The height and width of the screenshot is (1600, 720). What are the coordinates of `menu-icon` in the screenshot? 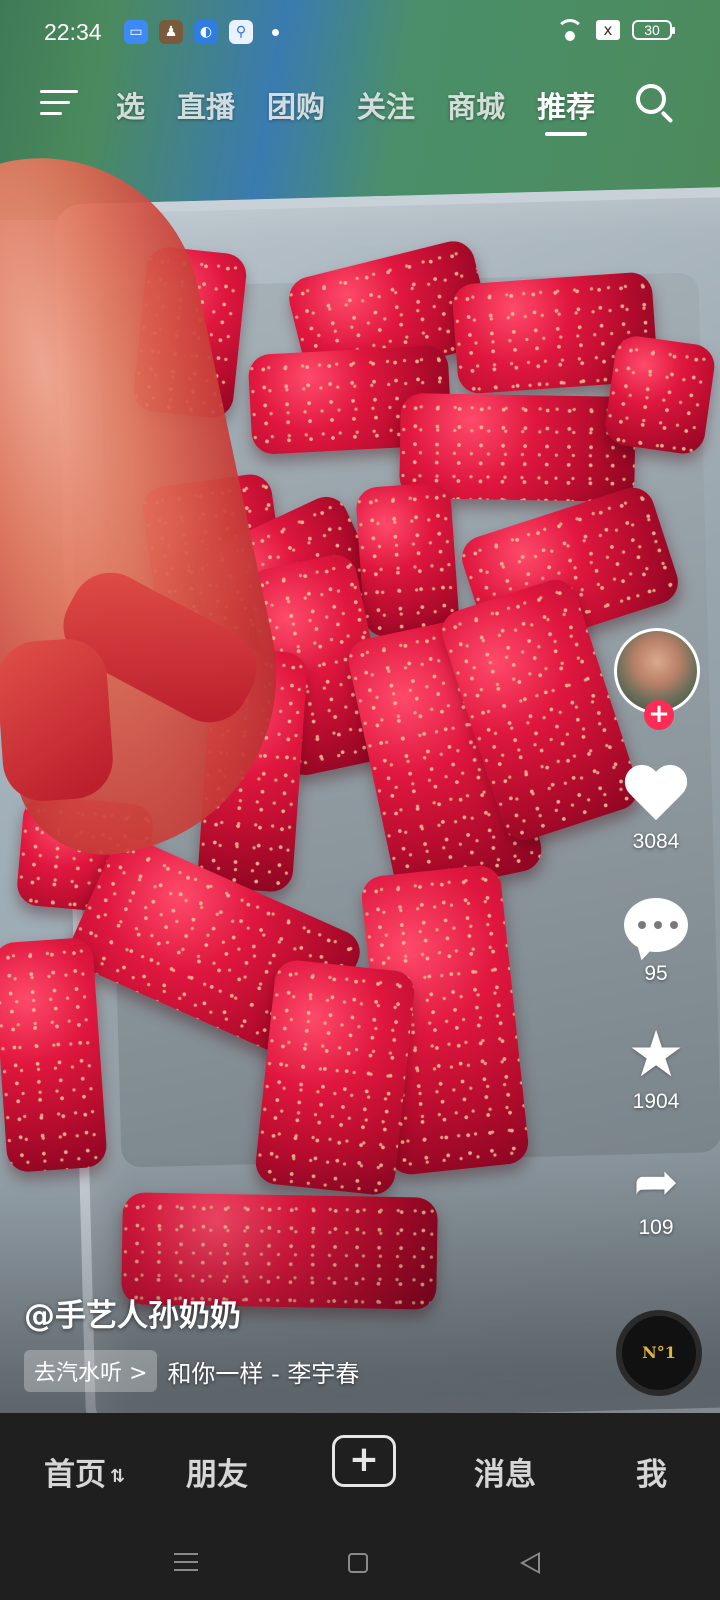 It's located at (59, 103).